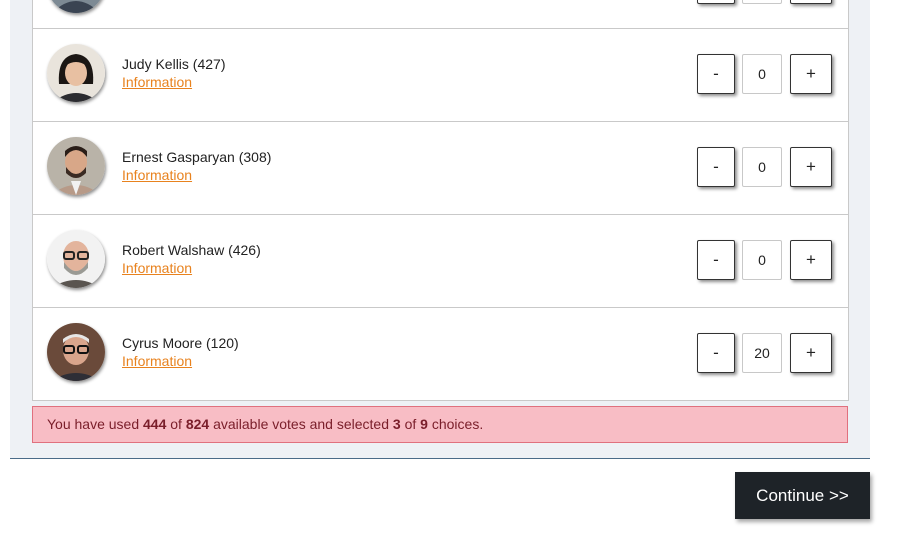 The height and width of the screenshot is (535, 899). What do you see at coordinates (396, 424) in the screenshot?
I see `choices-selected: 3` at bounding box center [396, 424].